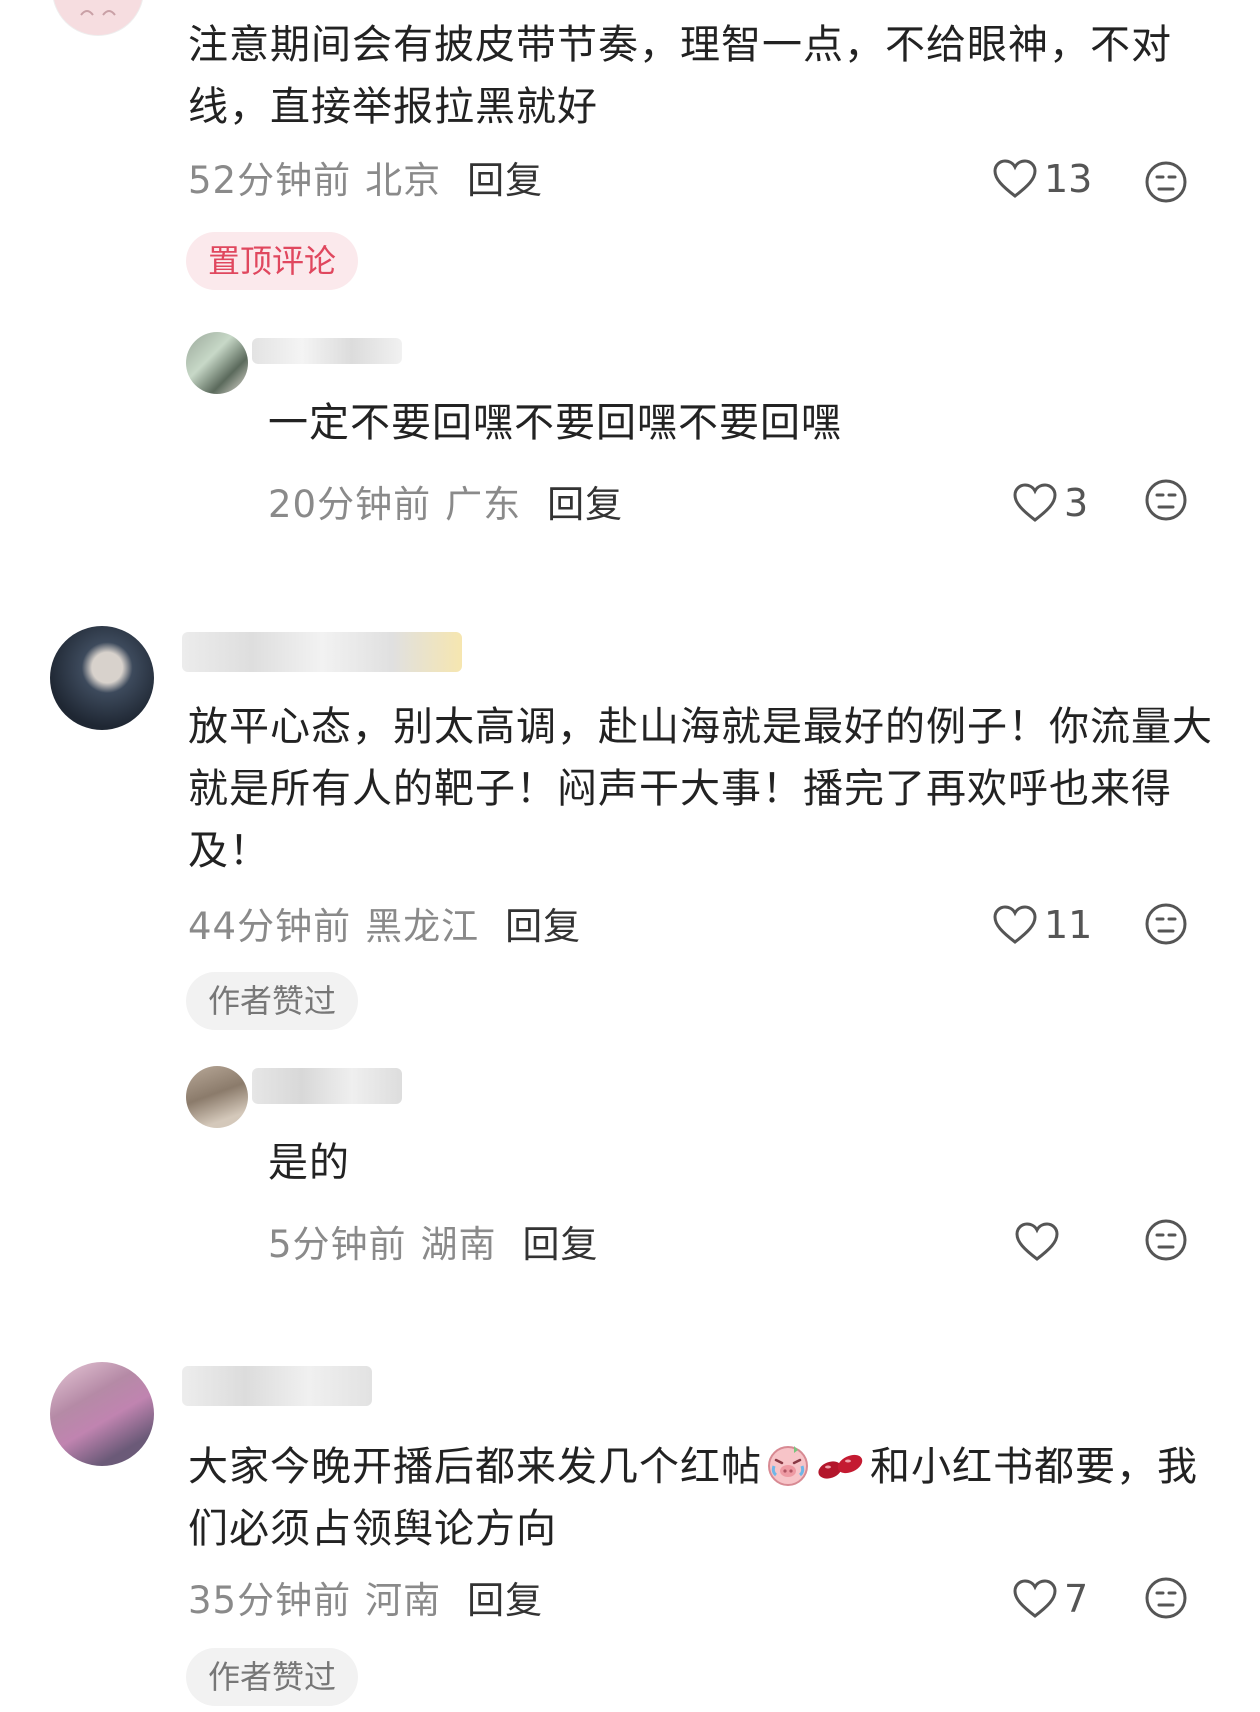 The height and width of the screenshot is (1712, 1260). Describe the element at coordinates (483, 504) in the screenshot. I see `reply-location: 广东` at that location.